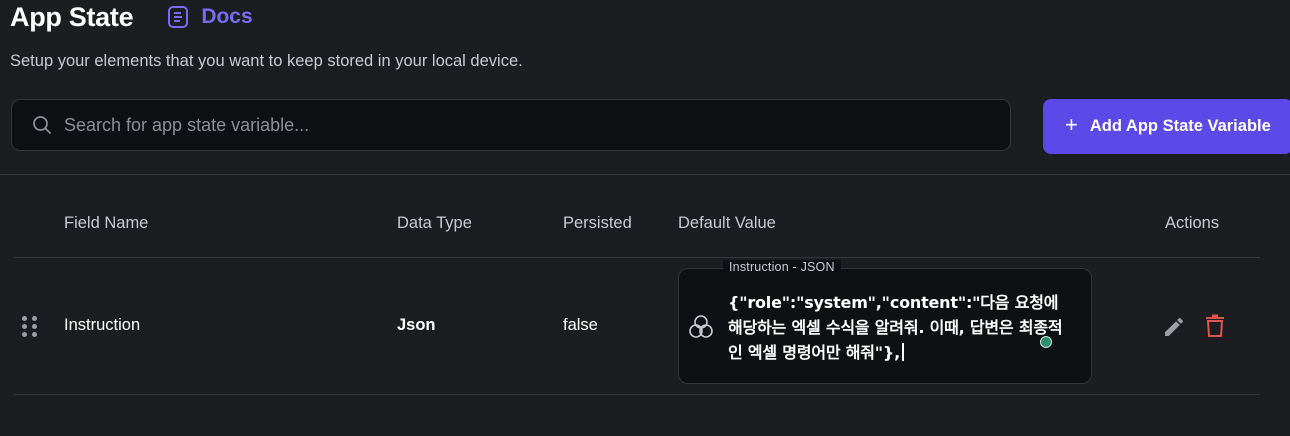 Image resolution: width=1290 pixels, height=436 pixels. Describe the element at coordinates (580, 325) in the screenshot. I see `persisted-cell: false` at that location.